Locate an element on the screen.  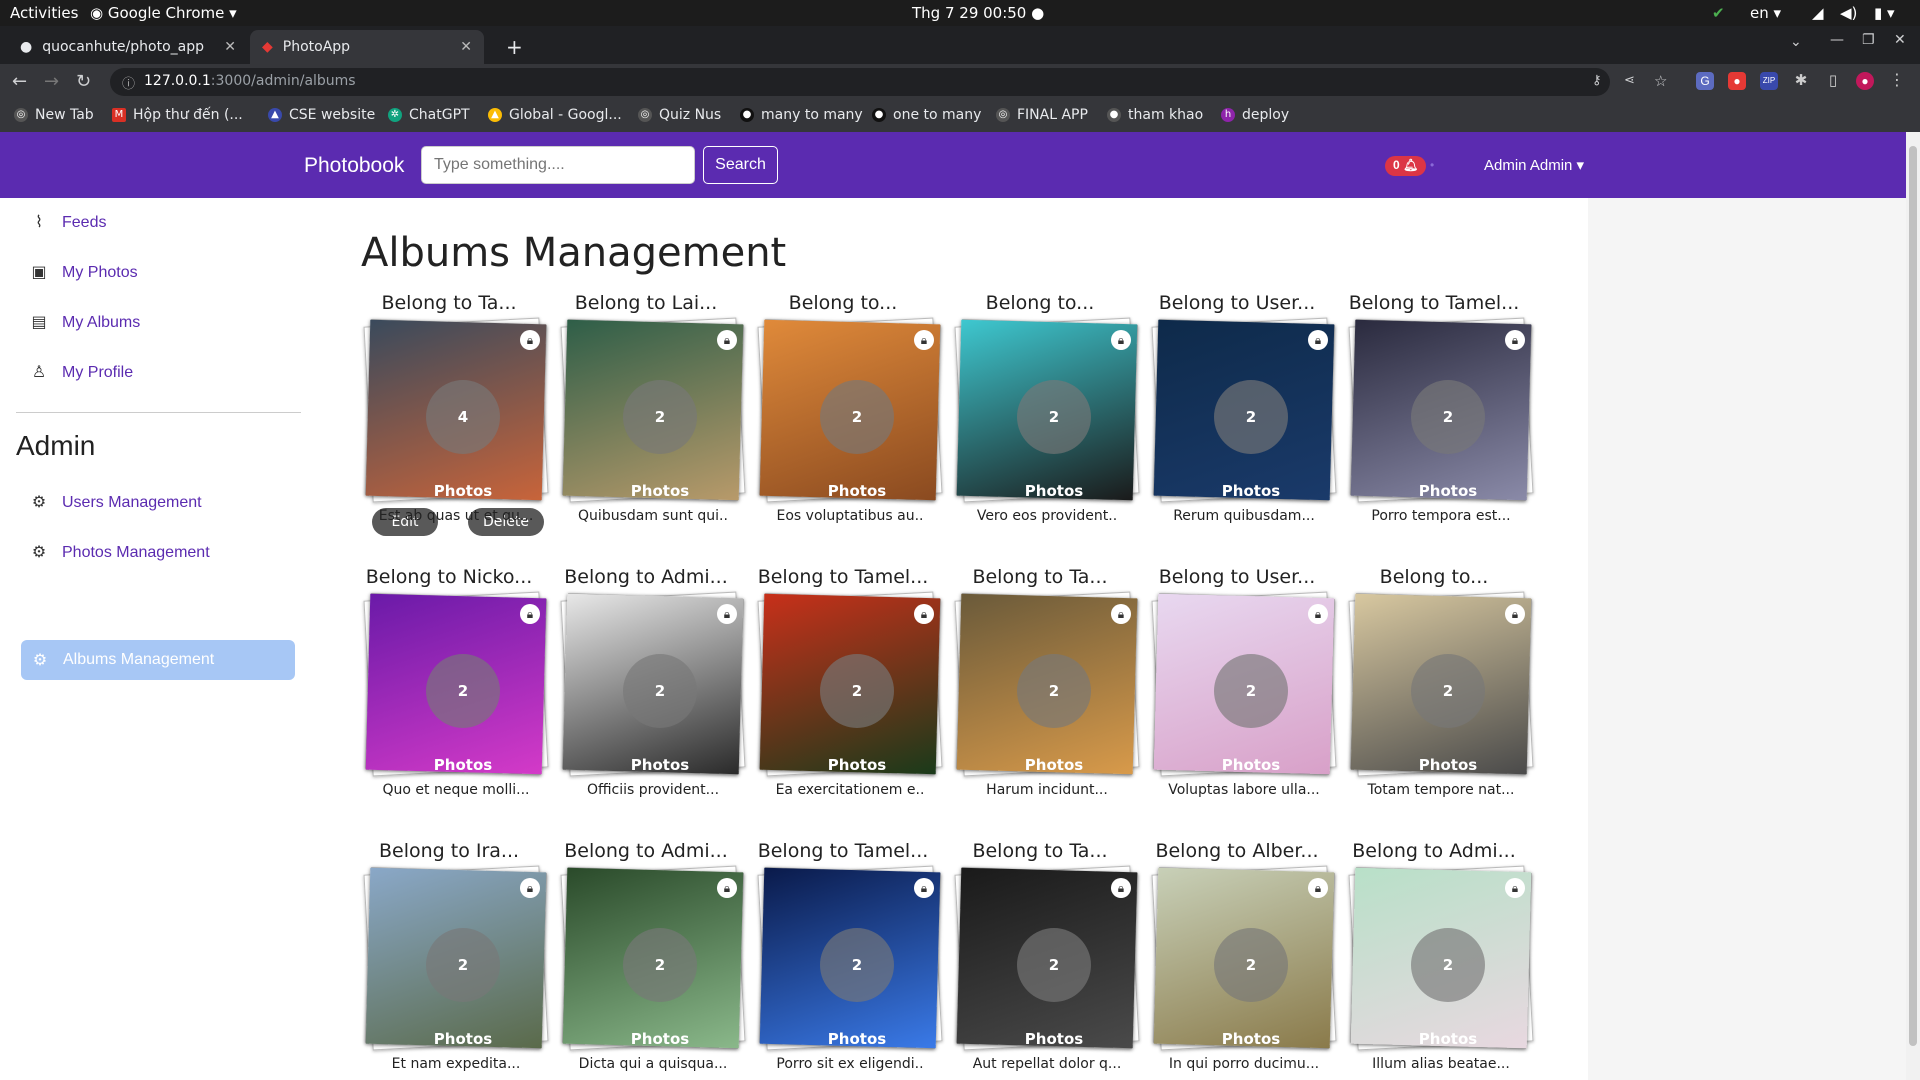
zip-extension-icon: ZIP is located at coordinates (1769, 81).